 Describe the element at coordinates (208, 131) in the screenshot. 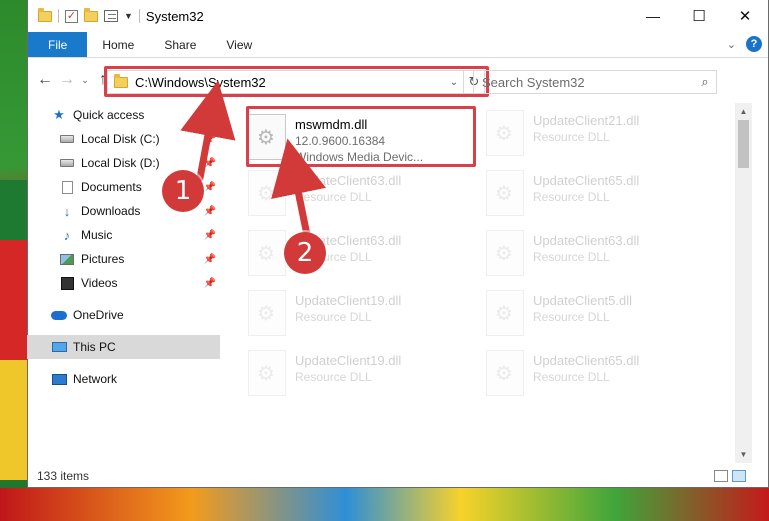

I see `arrow-one` at that location.